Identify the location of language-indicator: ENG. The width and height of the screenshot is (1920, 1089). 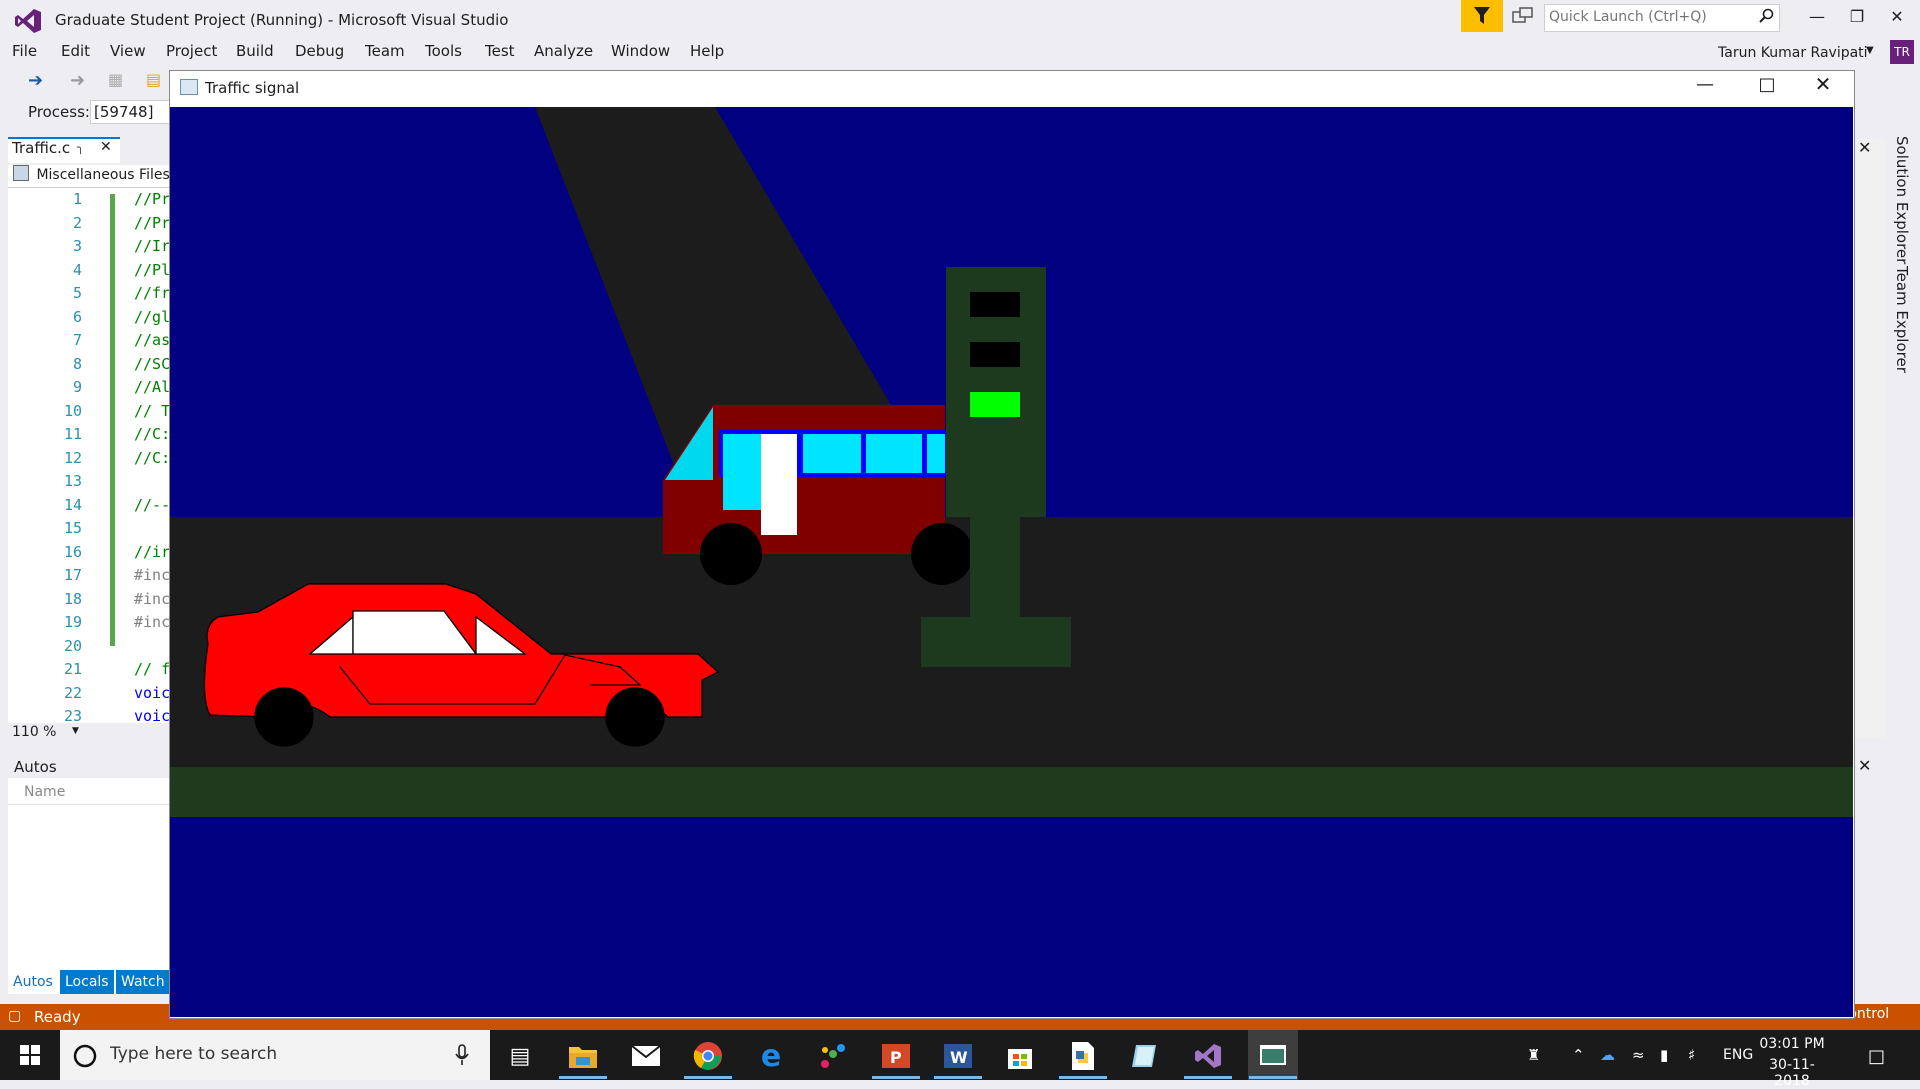
(1738, 1055).